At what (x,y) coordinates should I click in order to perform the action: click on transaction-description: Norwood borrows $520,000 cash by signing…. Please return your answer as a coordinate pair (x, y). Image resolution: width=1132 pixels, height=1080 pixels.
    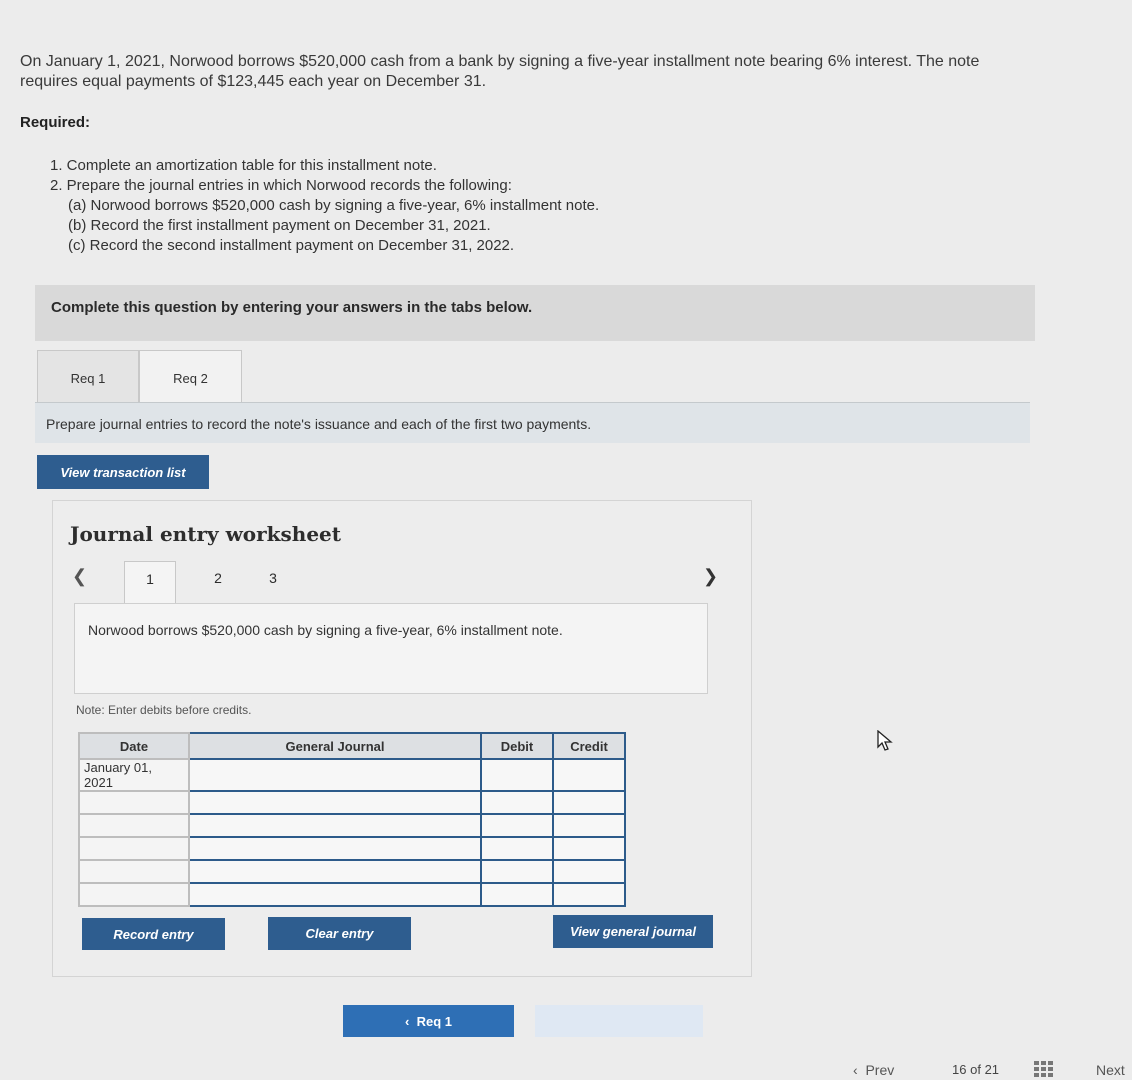
    Looking at the image, I should click on (325, 630).